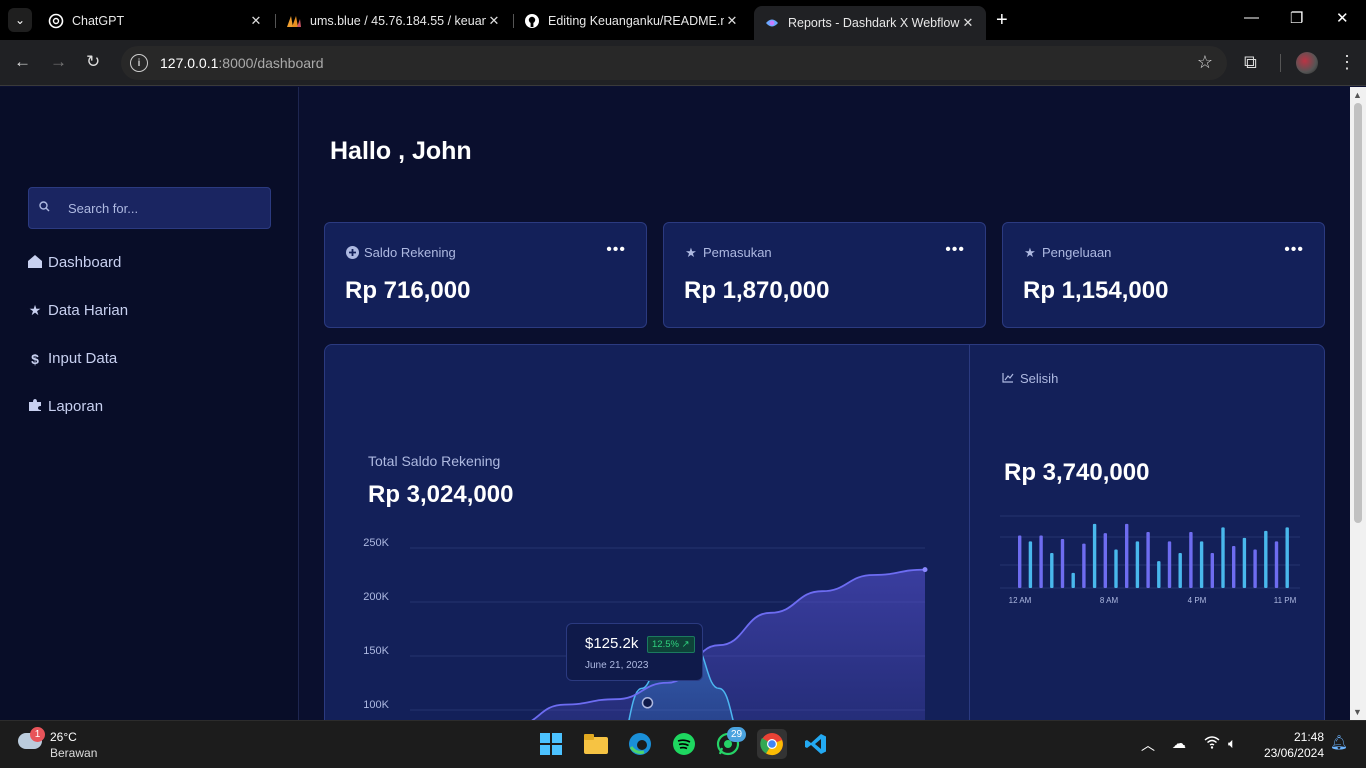  What do you see at coordinates (1357, 712) in the screenshot?
I see `scroll-down-arrow-icon: ▼` at bounding box center [1357, 712].